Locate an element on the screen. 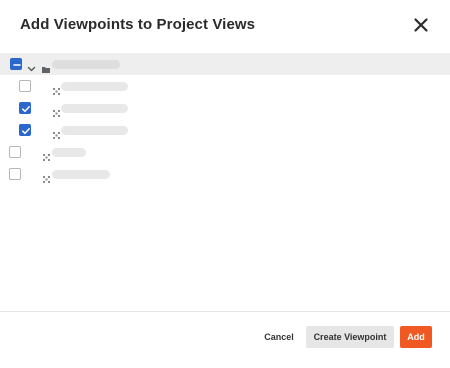 Image resolution: width=450 pixels, height=368 pixels. close-icon is located at coordinates (421, 25).